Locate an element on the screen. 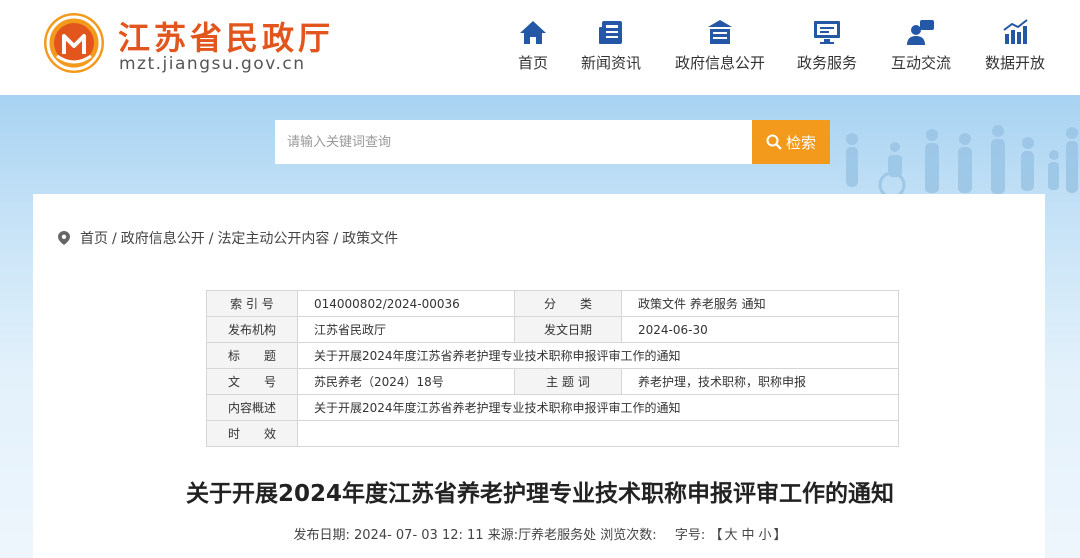 This screenshot has width=1080, height=558. meta-row: 发布机构 江苏省民政厅 发文日期 2024-06-30 is located at coordinates (552, 329).